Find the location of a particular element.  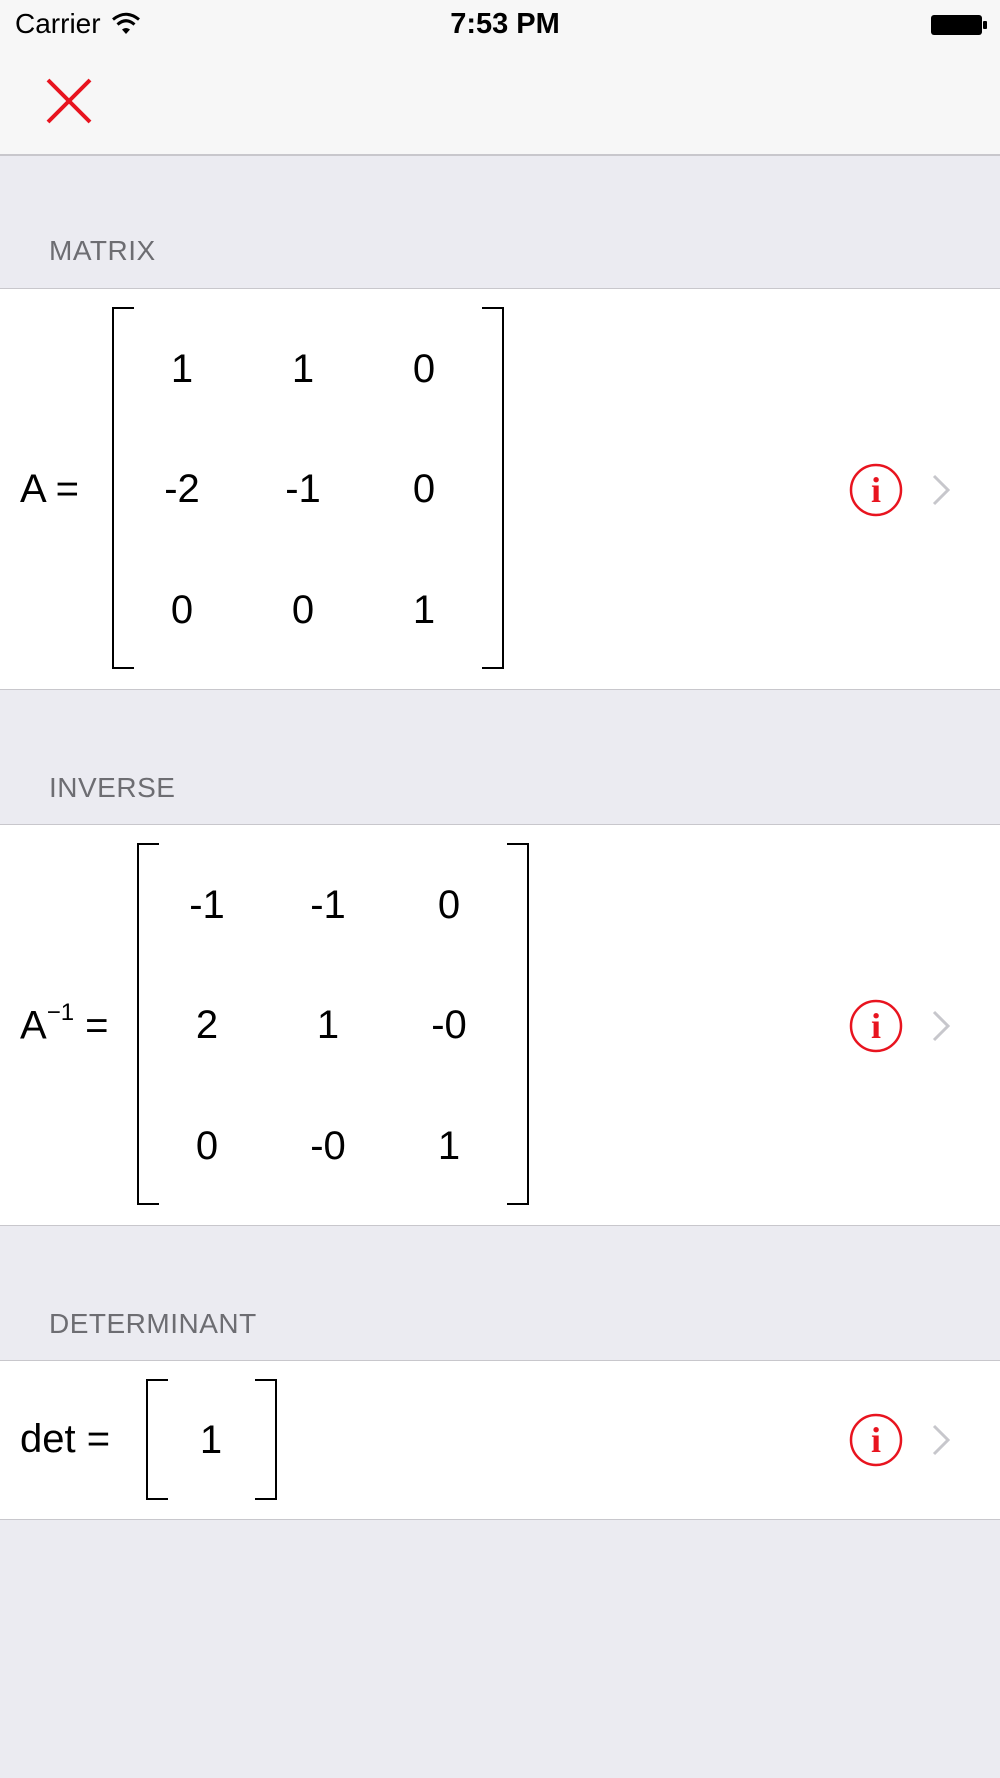

status-time: 7:53 PM is located at coordinates (505, 24).